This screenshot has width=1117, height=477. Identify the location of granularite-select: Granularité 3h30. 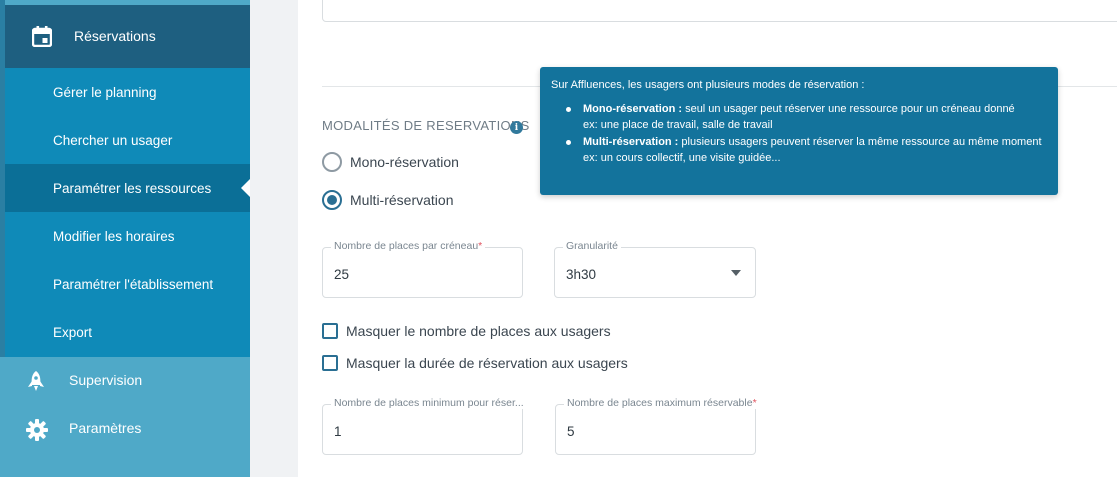
(655, 269).